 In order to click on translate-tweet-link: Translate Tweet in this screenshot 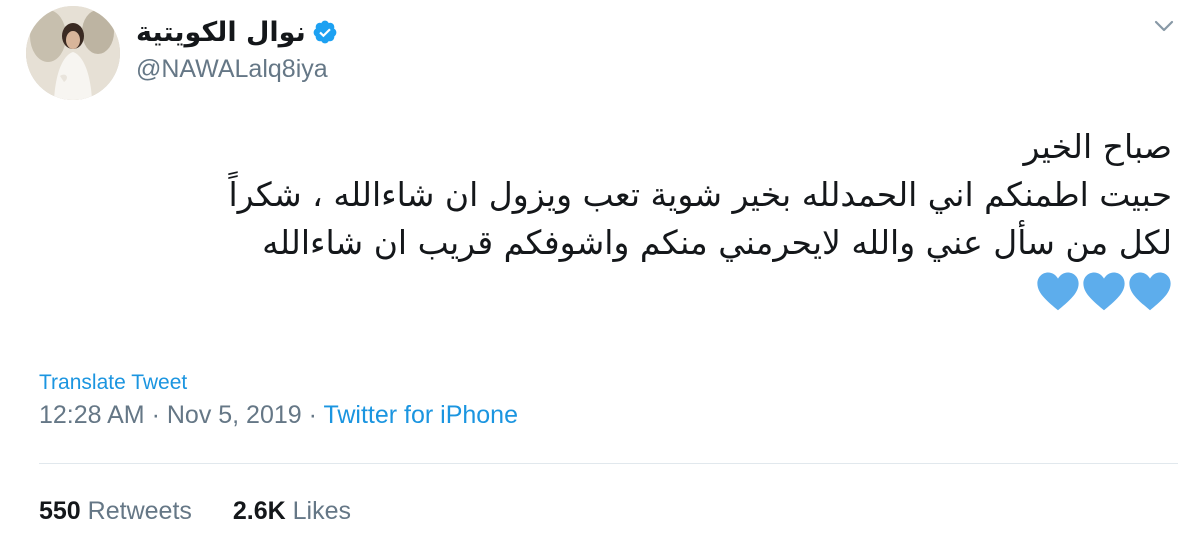, I will do `click(113, 383)`.